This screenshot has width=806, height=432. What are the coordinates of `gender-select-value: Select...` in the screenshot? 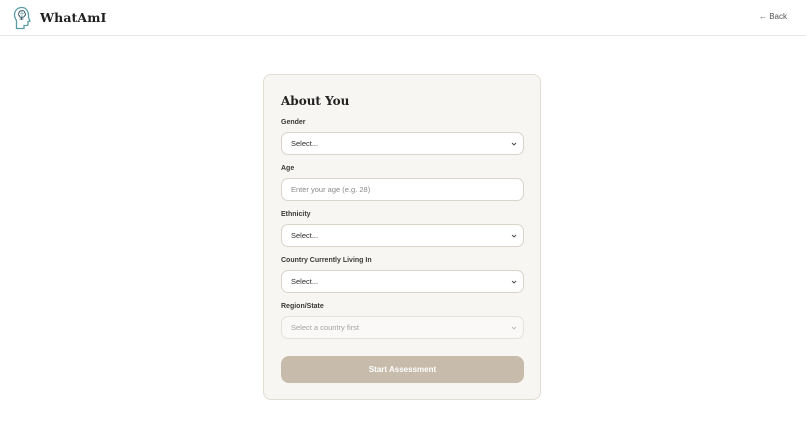 It's located at (305, 143).